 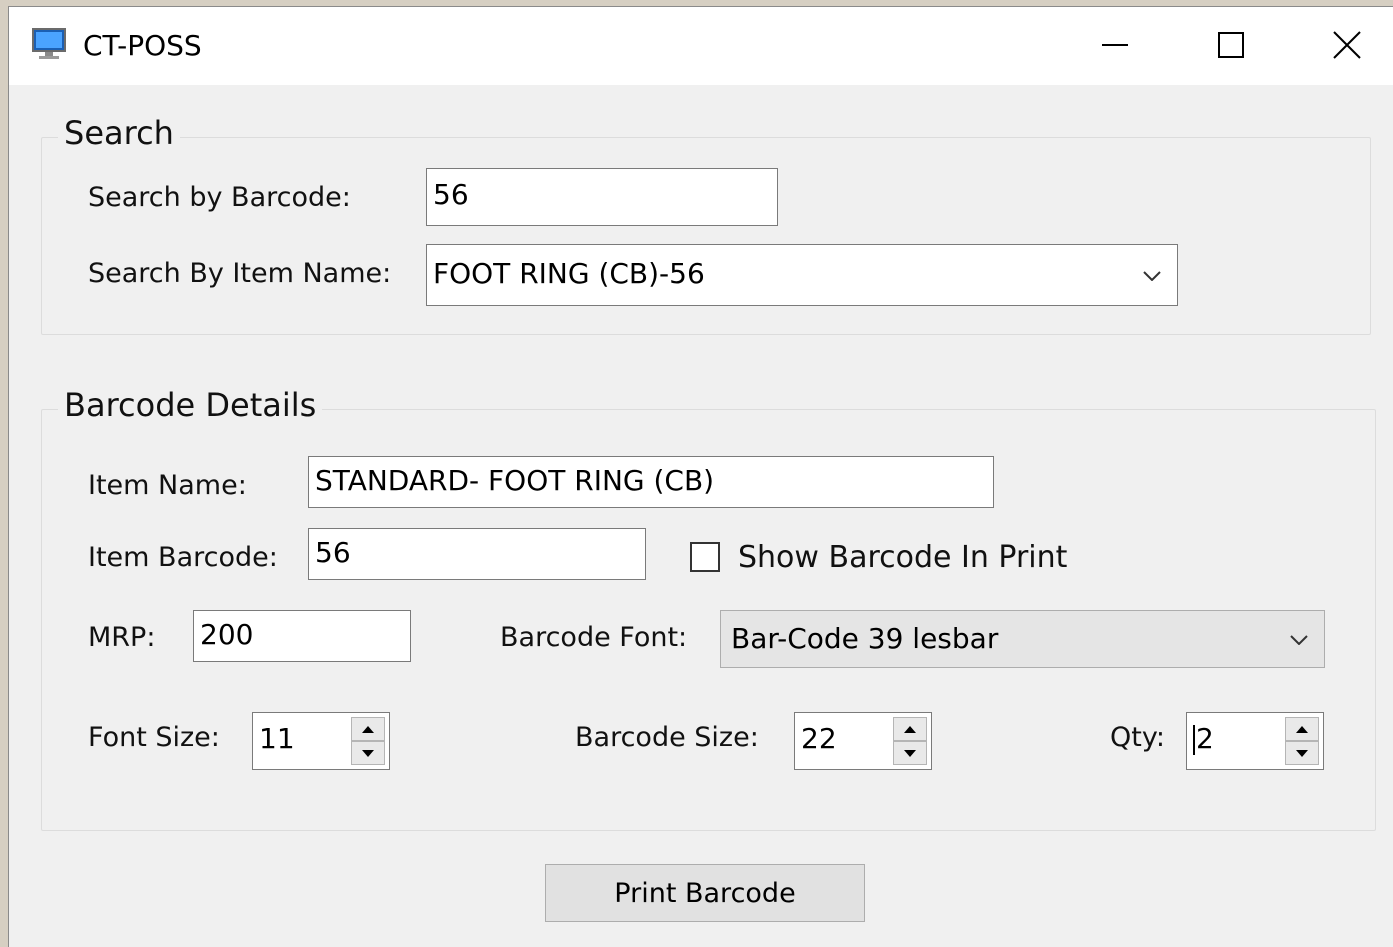 What do you see at coordinates (1194, 740) in the screenshot?
I see `text-caret` at bounding box center [1194, 740].